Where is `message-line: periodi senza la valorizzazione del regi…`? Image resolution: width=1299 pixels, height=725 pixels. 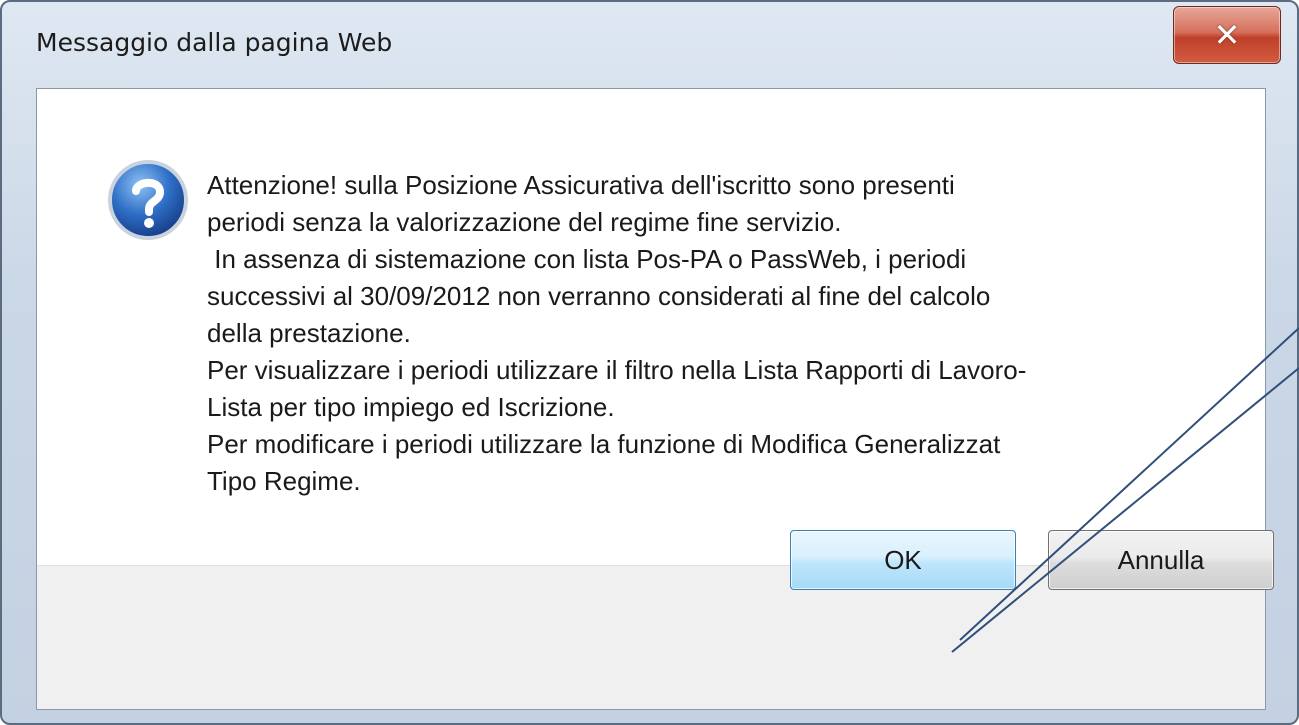
message-line: periodi senza la valorizzazione del regi… is located at coordinates (524, 222).